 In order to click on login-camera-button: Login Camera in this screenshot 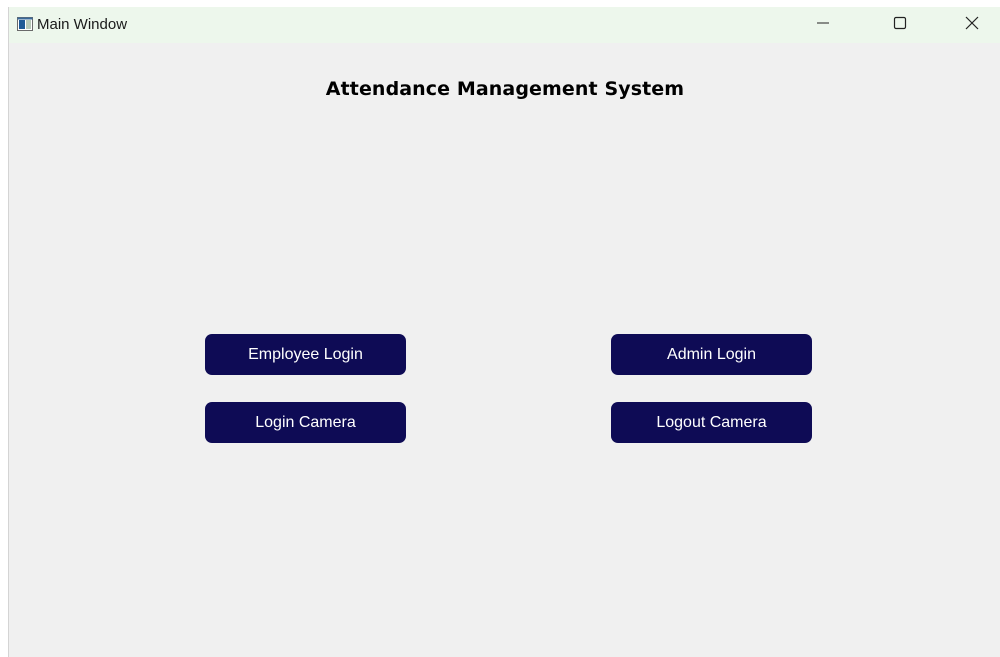, I will do `click(305, 422)`.